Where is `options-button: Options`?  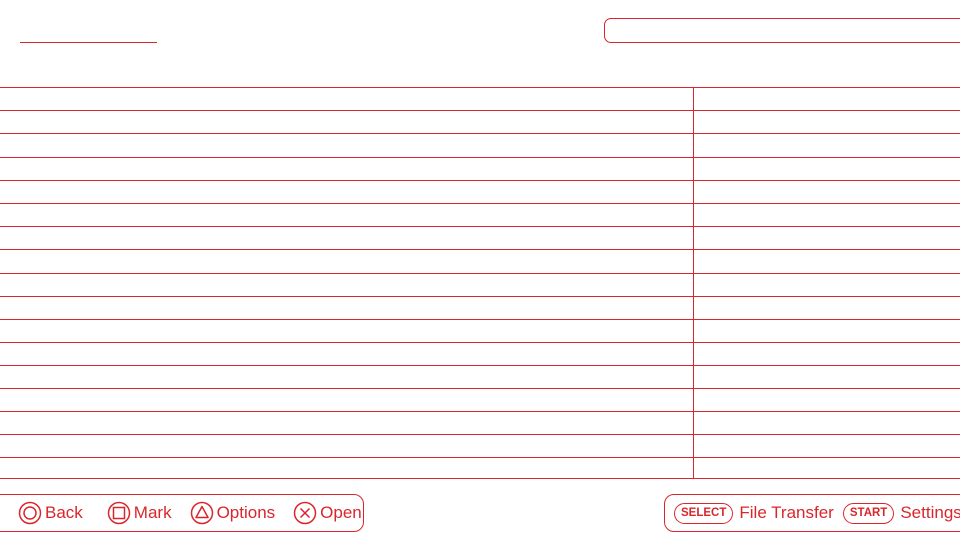 options-button: Options is located at coordinates (233, 513).